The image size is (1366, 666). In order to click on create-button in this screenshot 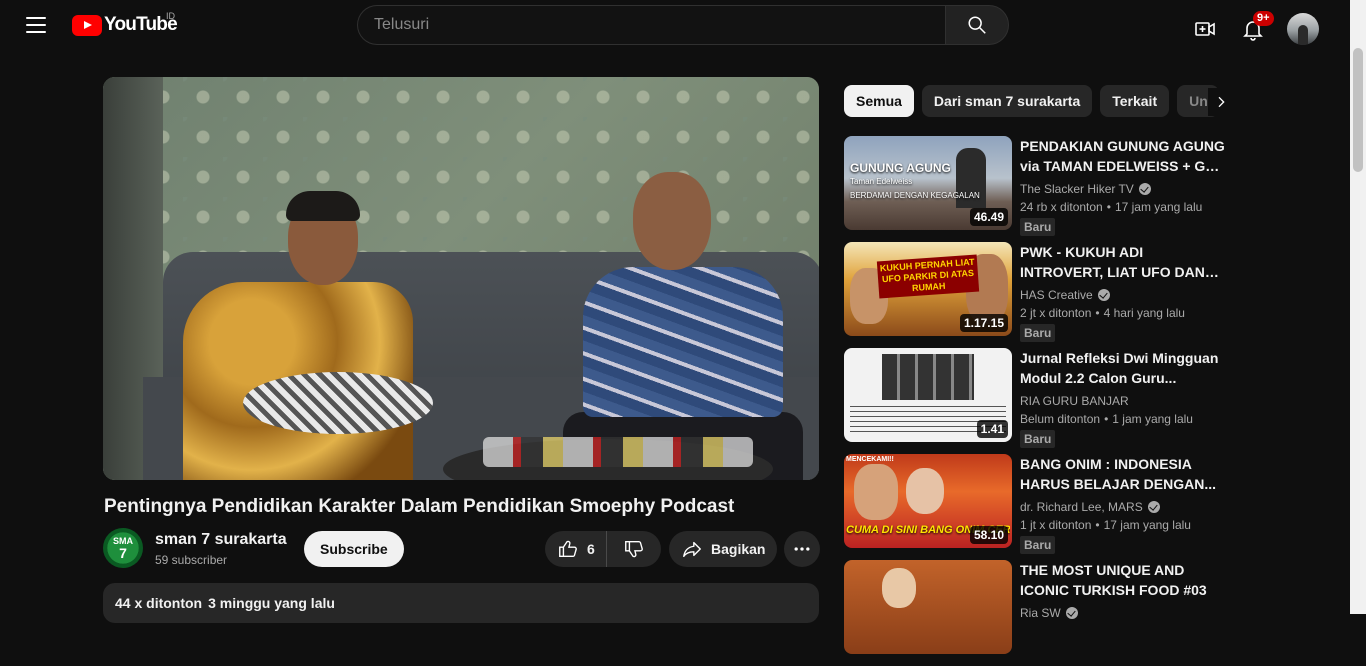, I will do `click(1205, 29)`.